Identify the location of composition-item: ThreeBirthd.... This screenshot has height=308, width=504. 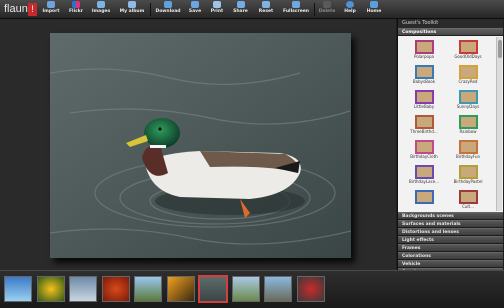
(424, 126).